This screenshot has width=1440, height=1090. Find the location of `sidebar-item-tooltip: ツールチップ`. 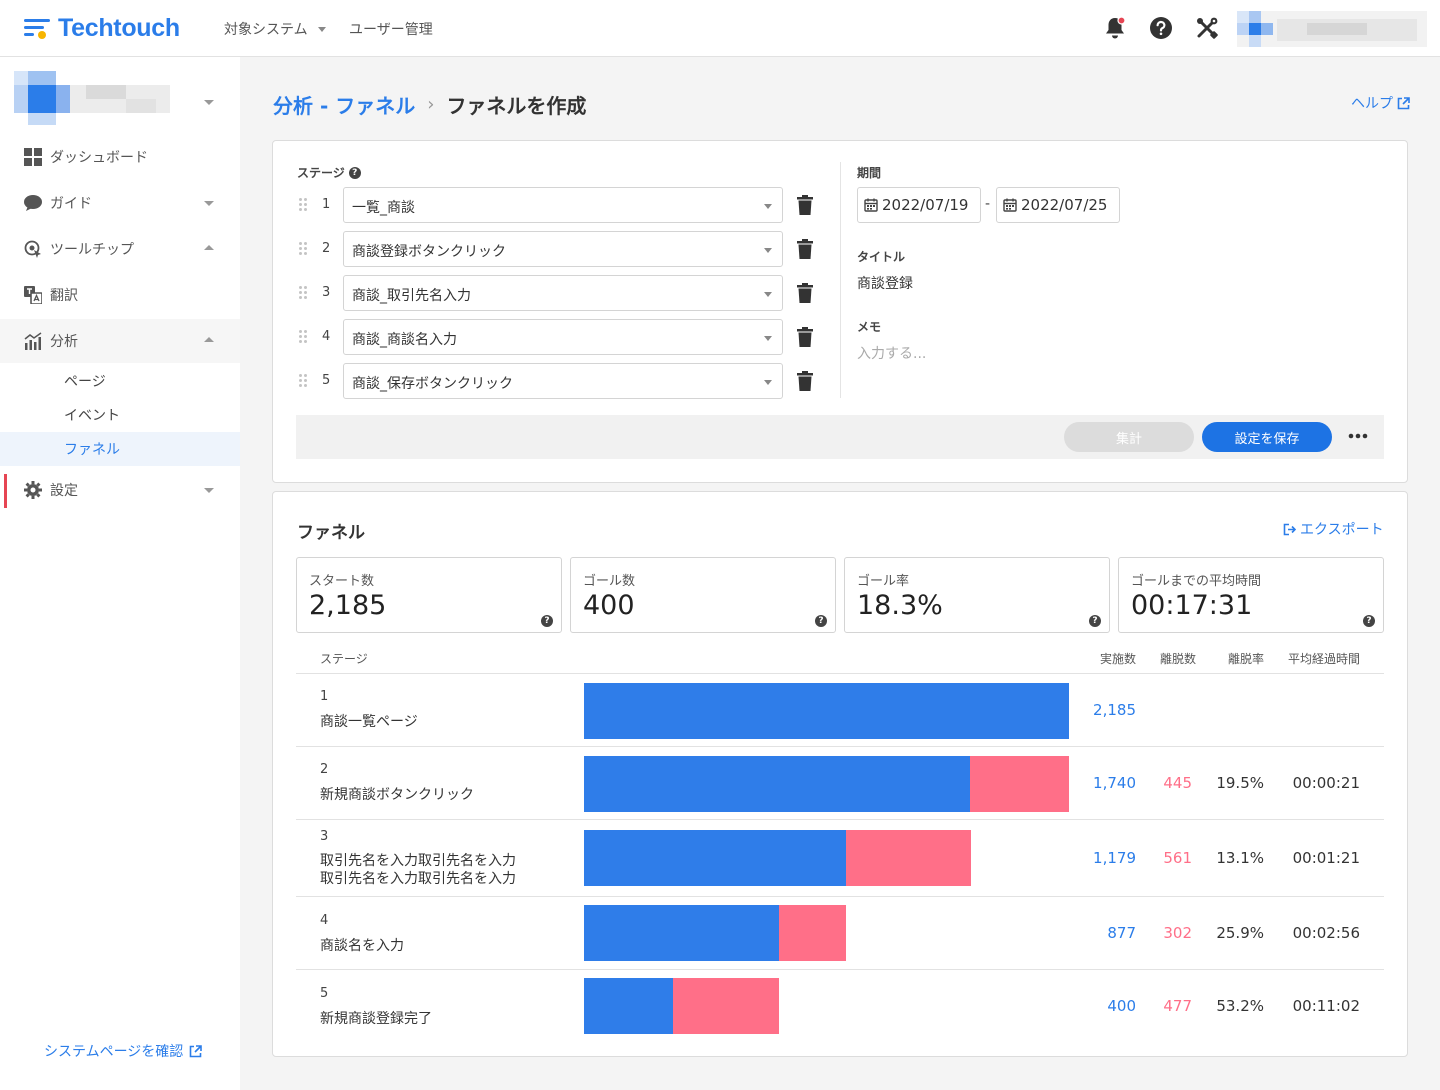

sidebar-item-tooltip: ツールチップ is located at coordinates (120, 249).